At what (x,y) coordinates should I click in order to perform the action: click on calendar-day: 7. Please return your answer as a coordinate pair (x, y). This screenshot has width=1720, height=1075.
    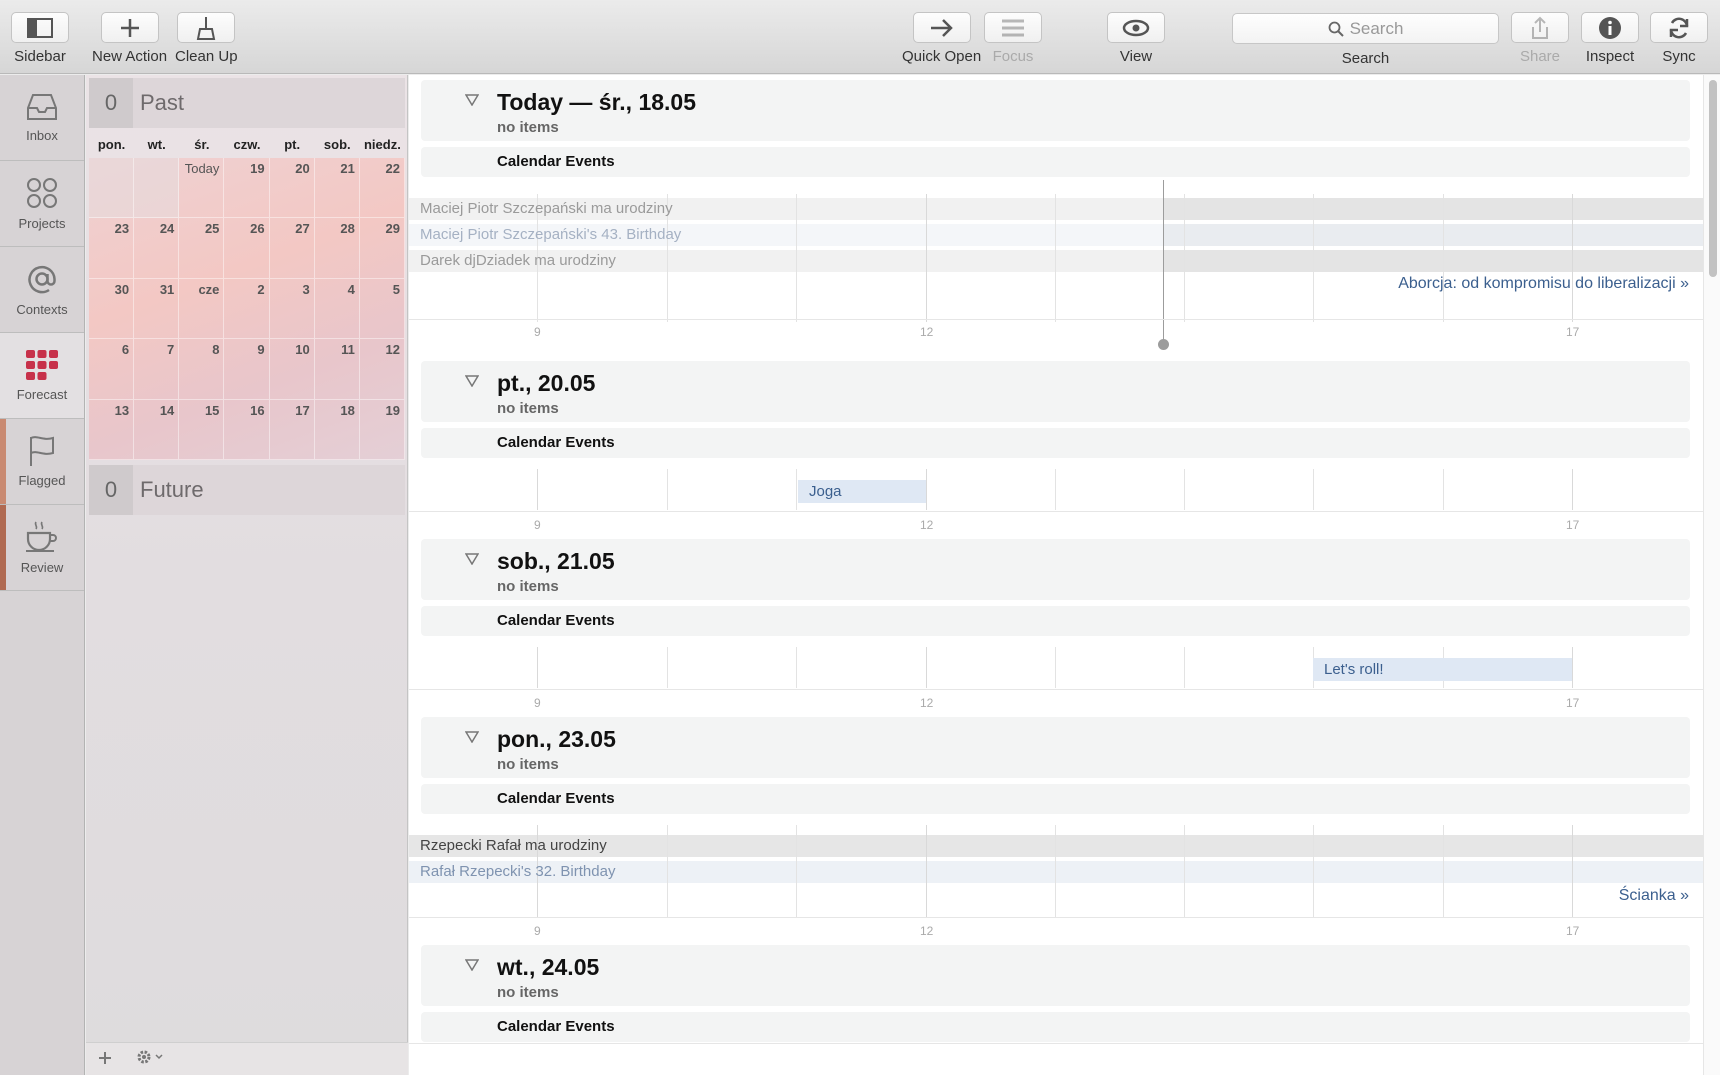
    Looking at the image, I should click on (157, 369).